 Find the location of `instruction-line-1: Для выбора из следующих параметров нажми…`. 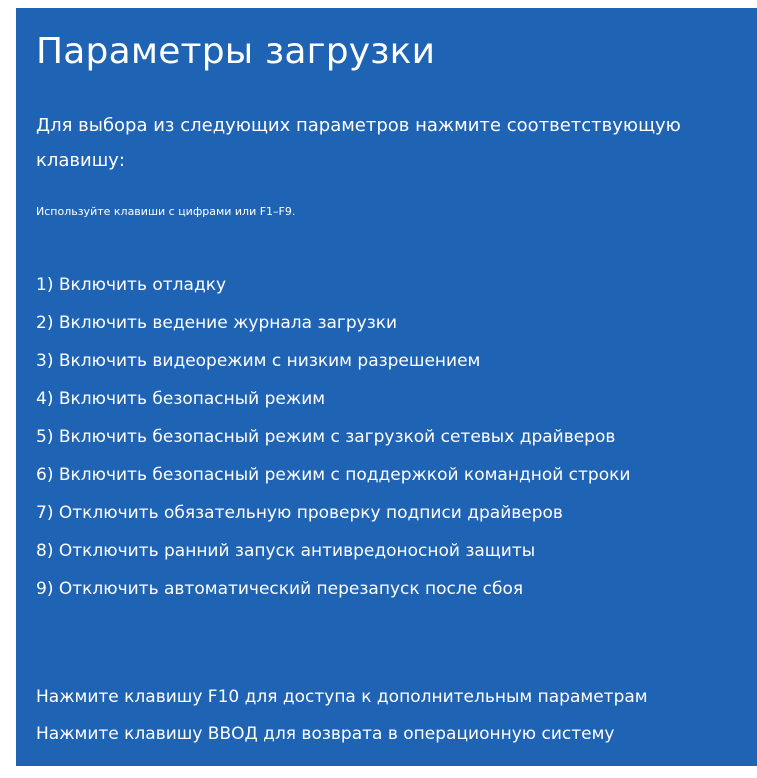

instruction-line-1: Для выбора из следующих параметров нажми… is located at coordinates (358, 125).